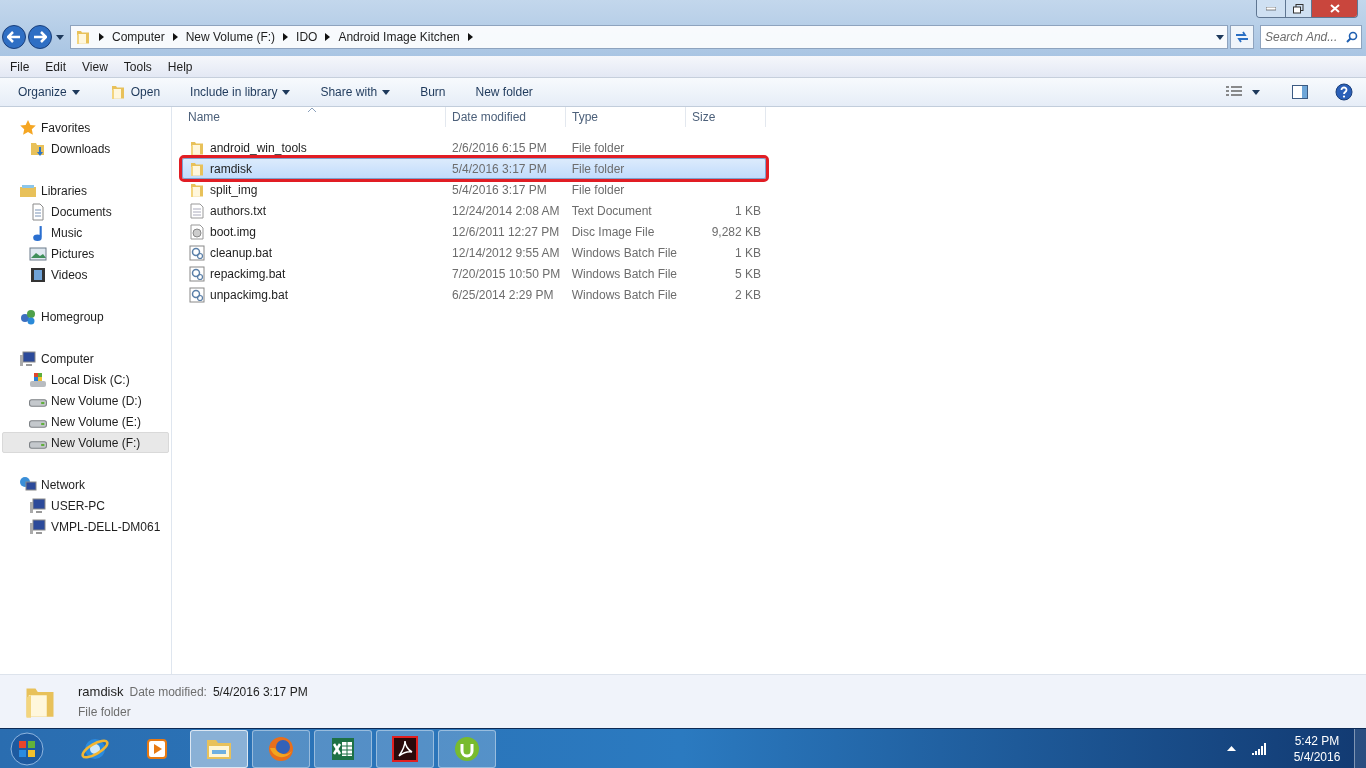  Describe the element at coordinates (1360, 748) in the screenshot. I see `show-desktop-button` at that location.